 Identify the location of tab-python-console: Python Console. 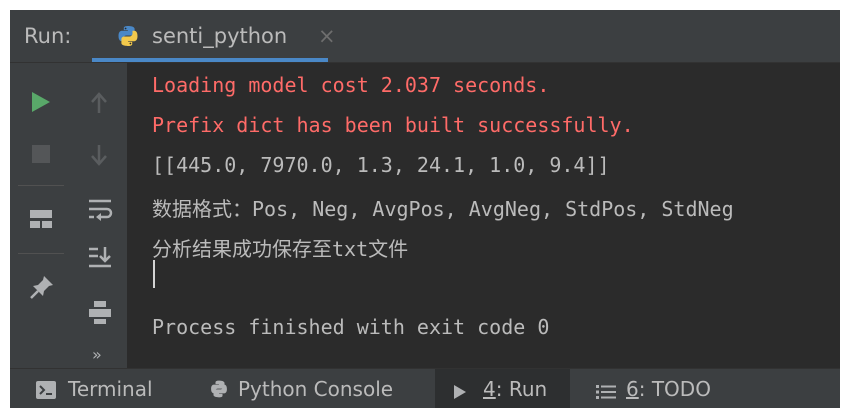
(311, 388).